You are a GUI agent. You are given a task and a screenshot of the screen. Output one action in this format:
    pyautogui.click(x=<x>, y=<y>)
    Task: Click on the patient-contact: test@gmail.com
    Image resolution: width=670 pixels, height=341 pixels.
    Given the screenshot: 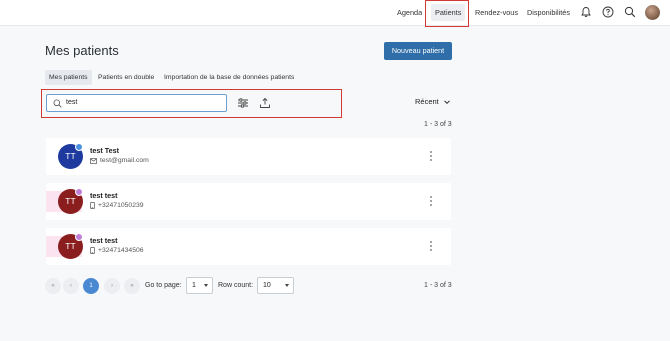 What is the action you would take?
    pyautogui.click(x=119, y=160)
    